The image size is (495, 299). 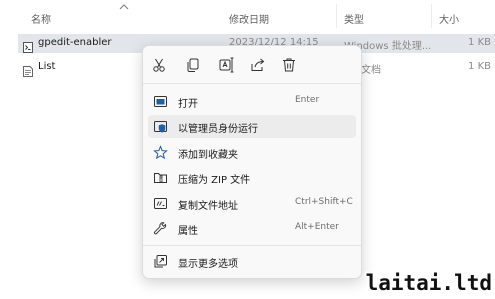 I want to click on menu-item-open: 打开 Enter, so click(x=252, y=101).